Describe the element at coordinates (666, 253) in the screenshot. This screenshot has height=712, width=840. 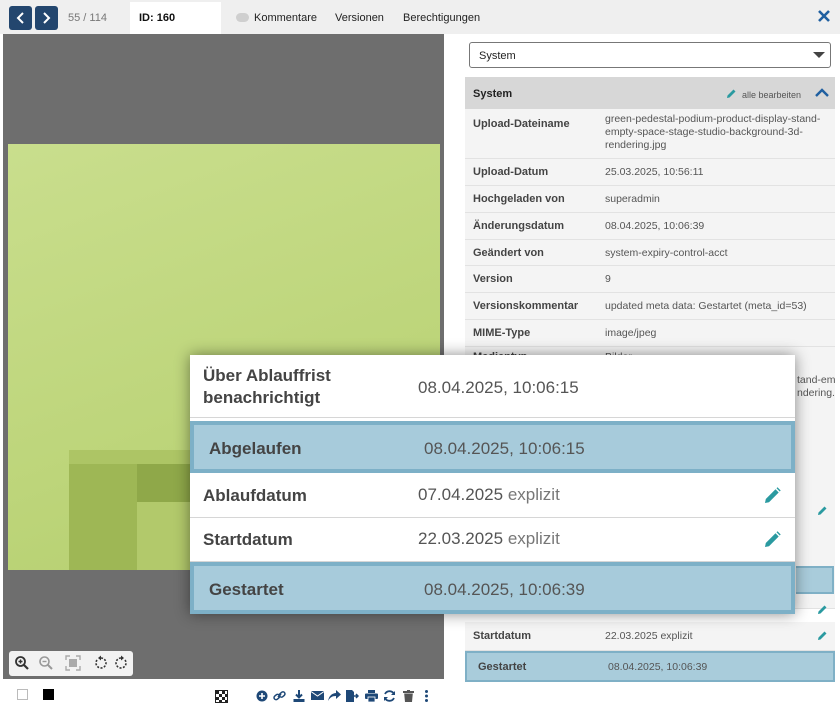
I see `row-value: system-expiry-control-acct` at that location.